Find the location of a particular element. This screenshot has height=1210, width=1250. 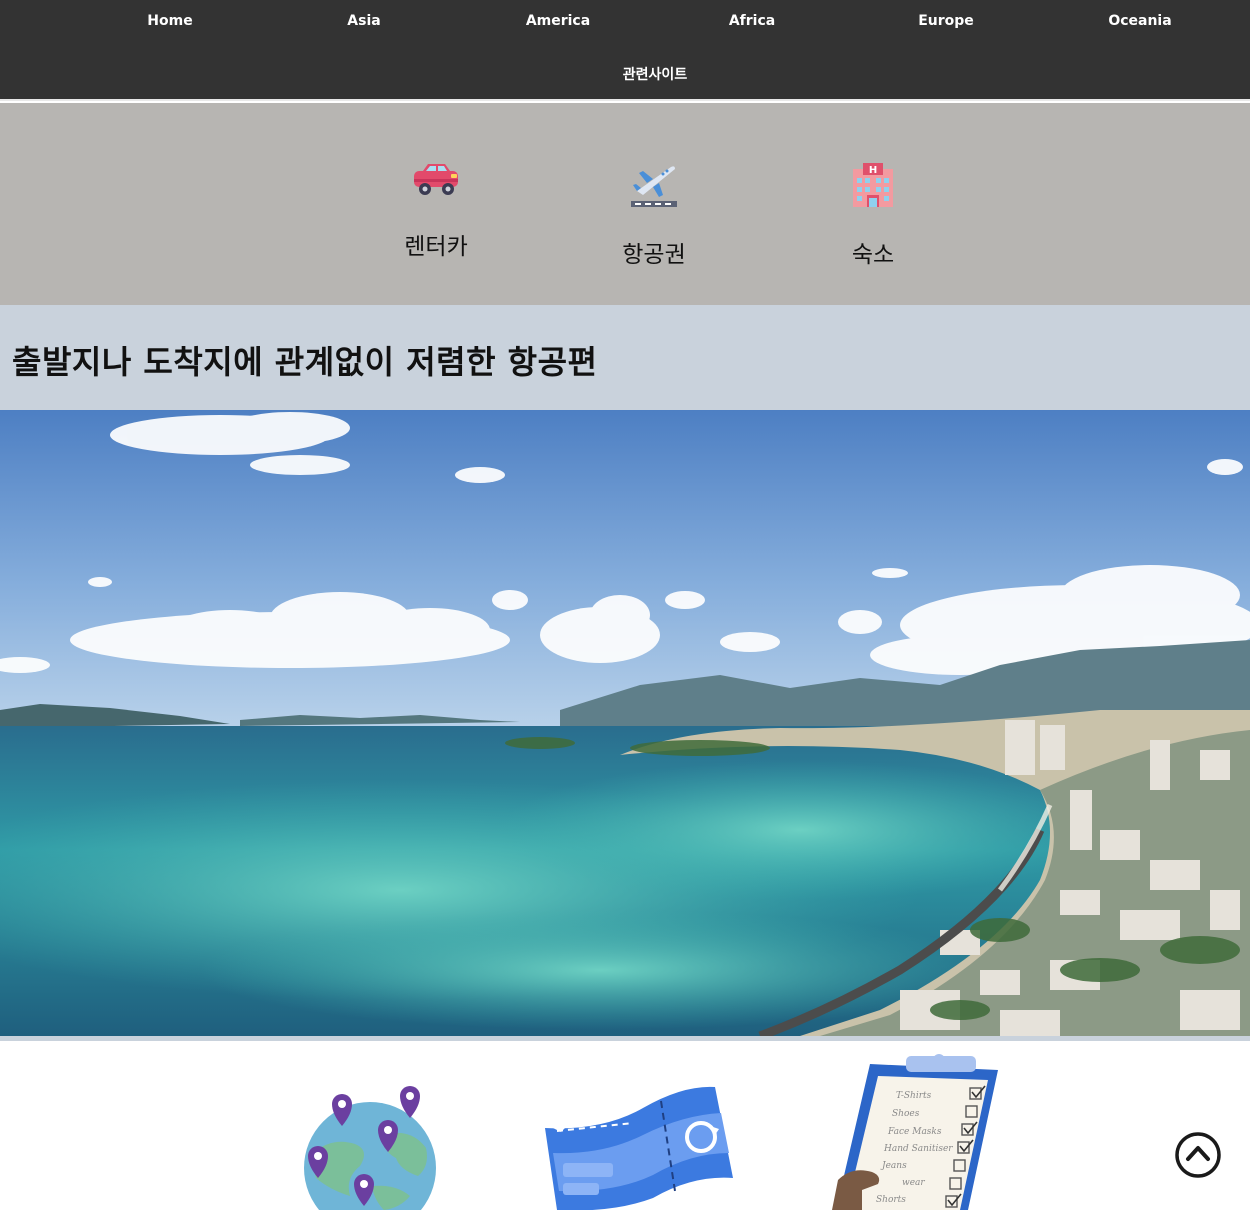

checklist-item: Shorts is located at coordinates (891, 1200).